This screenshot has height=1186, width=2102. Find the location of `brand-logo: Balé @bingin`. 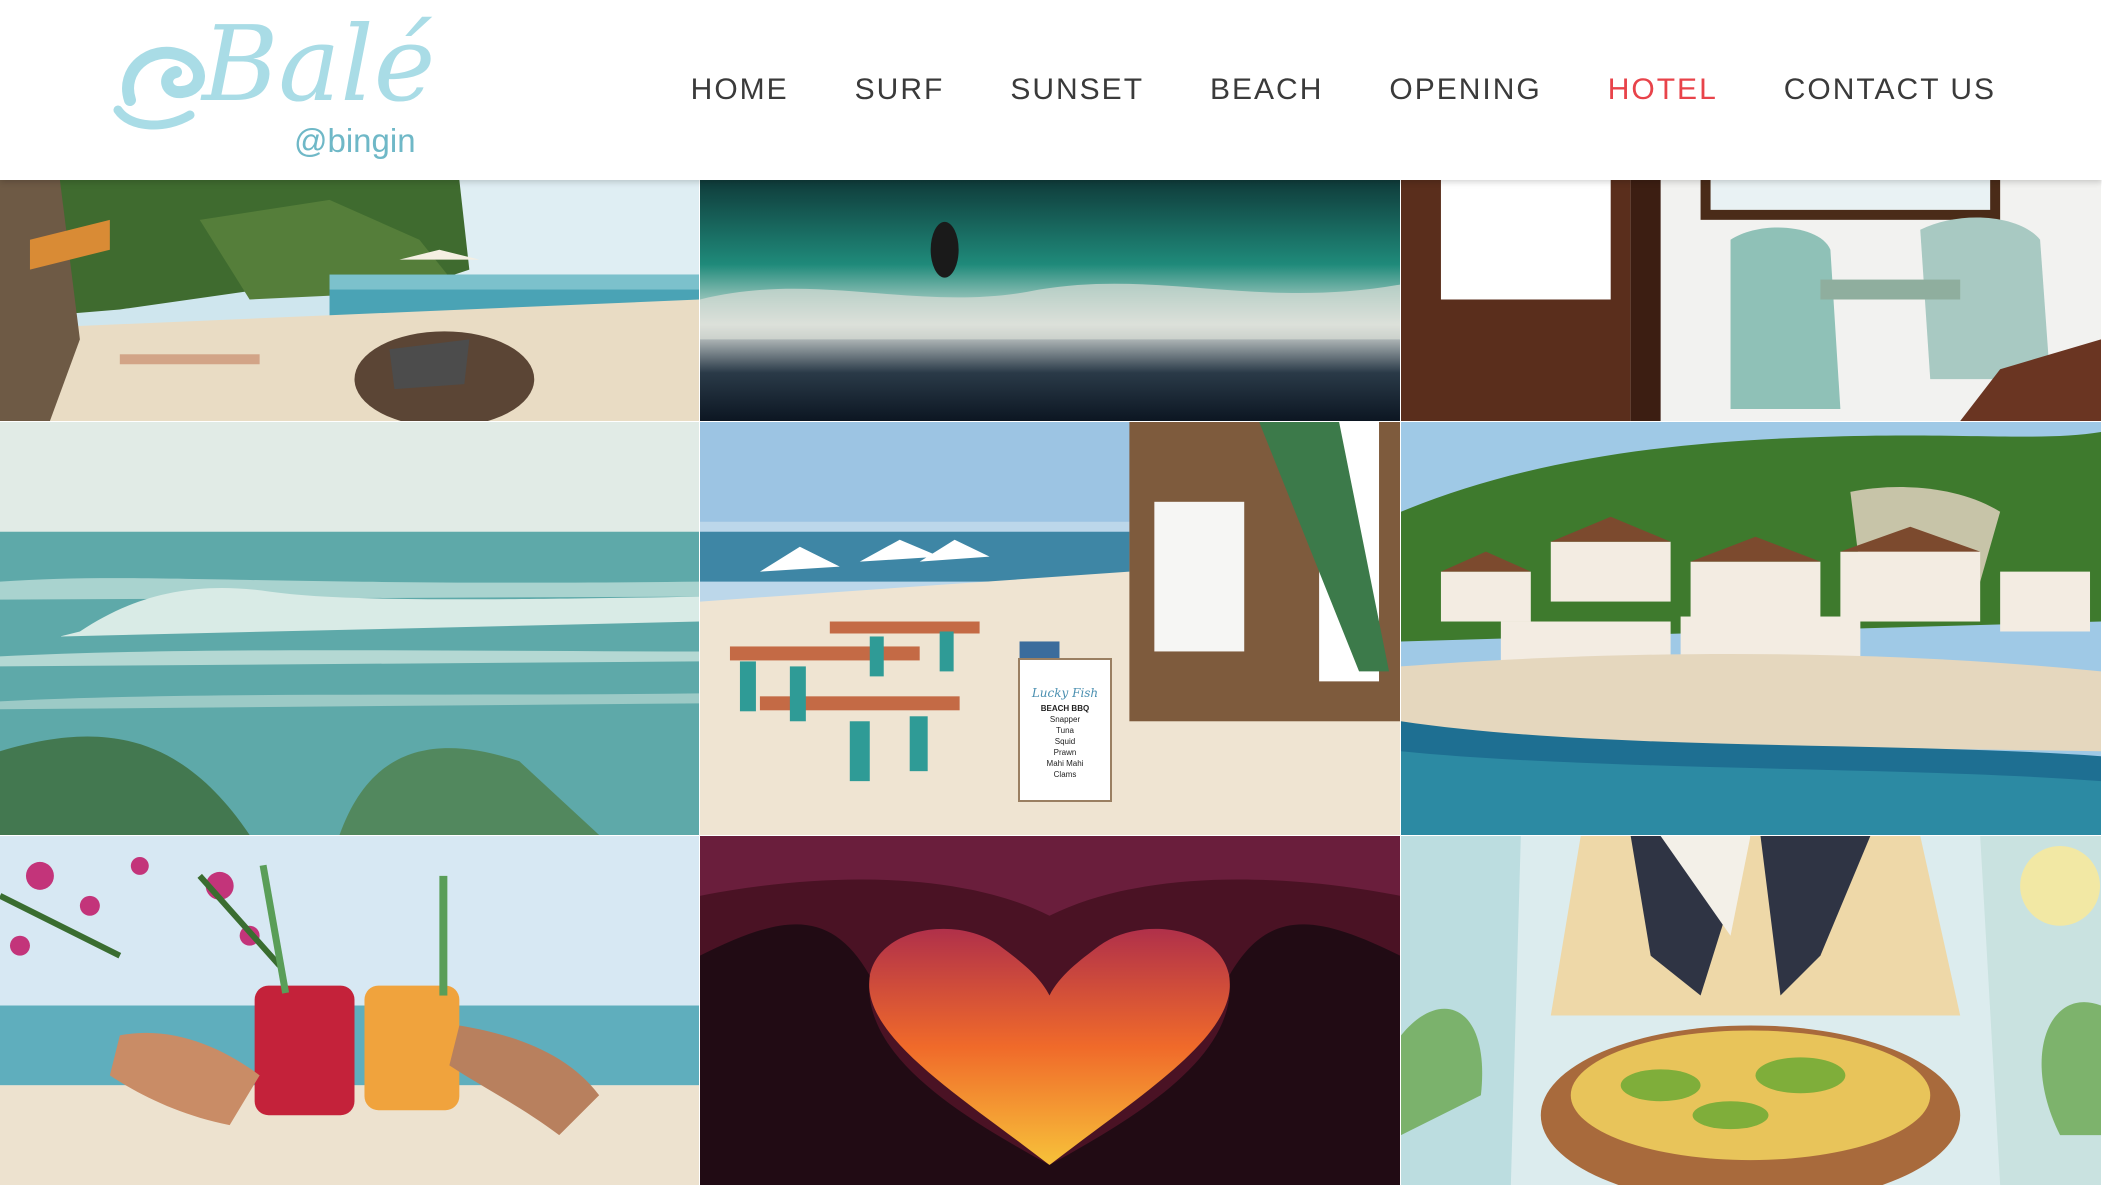

brand-logo: Balé @bingin is located at coordinates (272, 90).